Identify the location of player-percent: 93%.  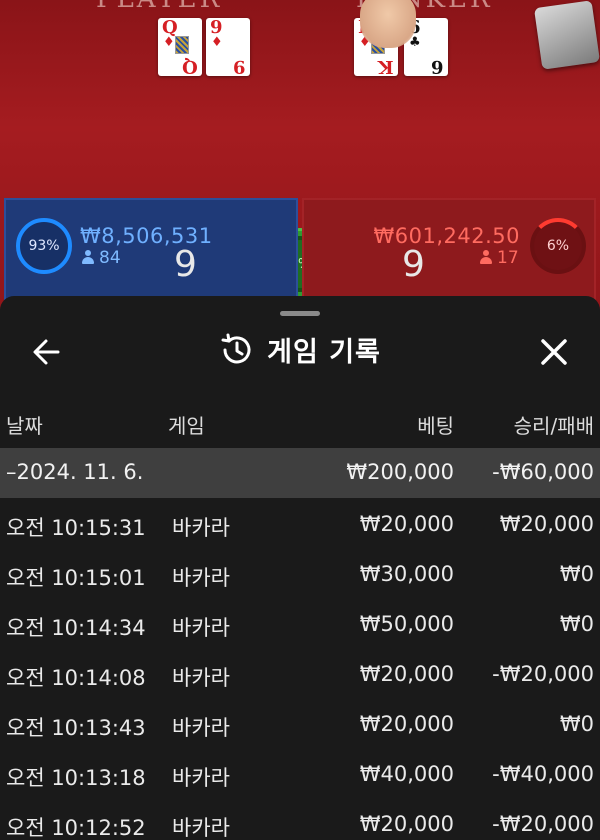
(44, 246).